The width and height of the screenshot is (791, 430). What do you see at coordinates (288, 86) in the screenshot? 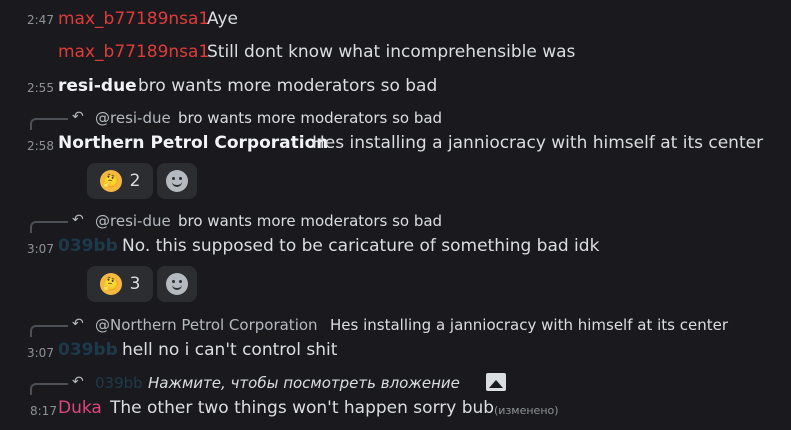
I see `message-text: bro wants more moderators so bad` at bounding box center [288, 86].